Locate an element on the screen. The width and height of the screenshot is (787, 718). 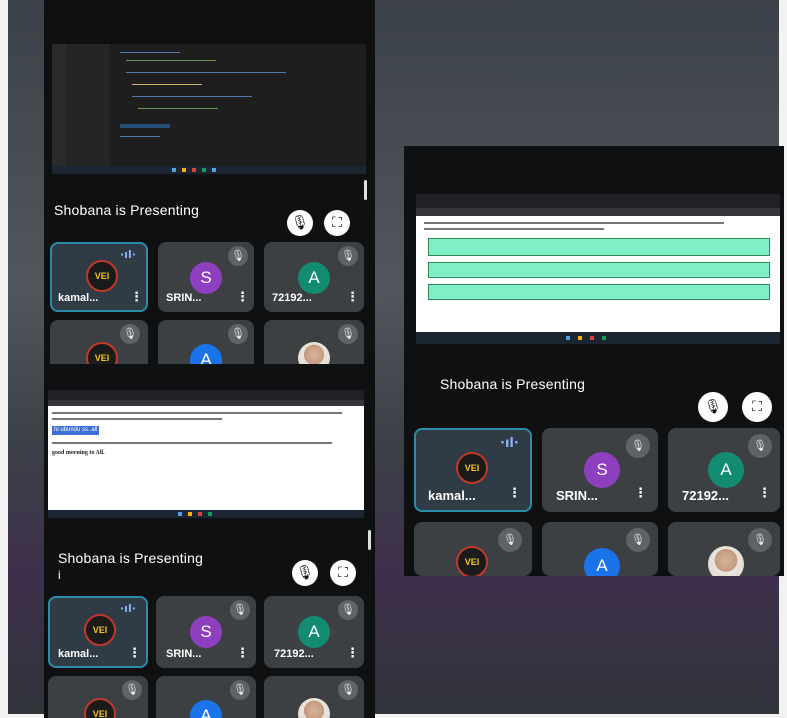
document-body-text: good morning to All. is located at coordinates (78, 453).